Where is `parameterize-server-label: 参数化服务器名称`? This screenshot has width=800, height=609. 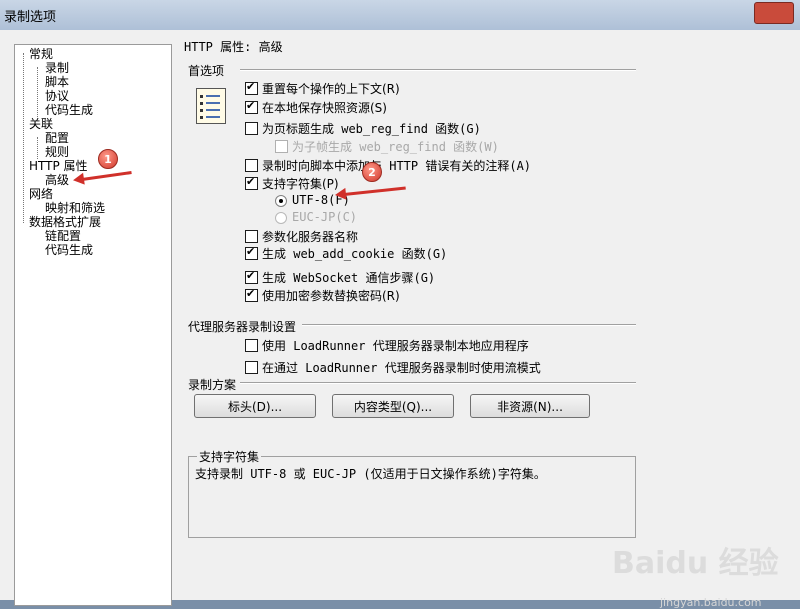 parameterize-server-label: 参数化服务器名称 is located at coordinates (310, 237).